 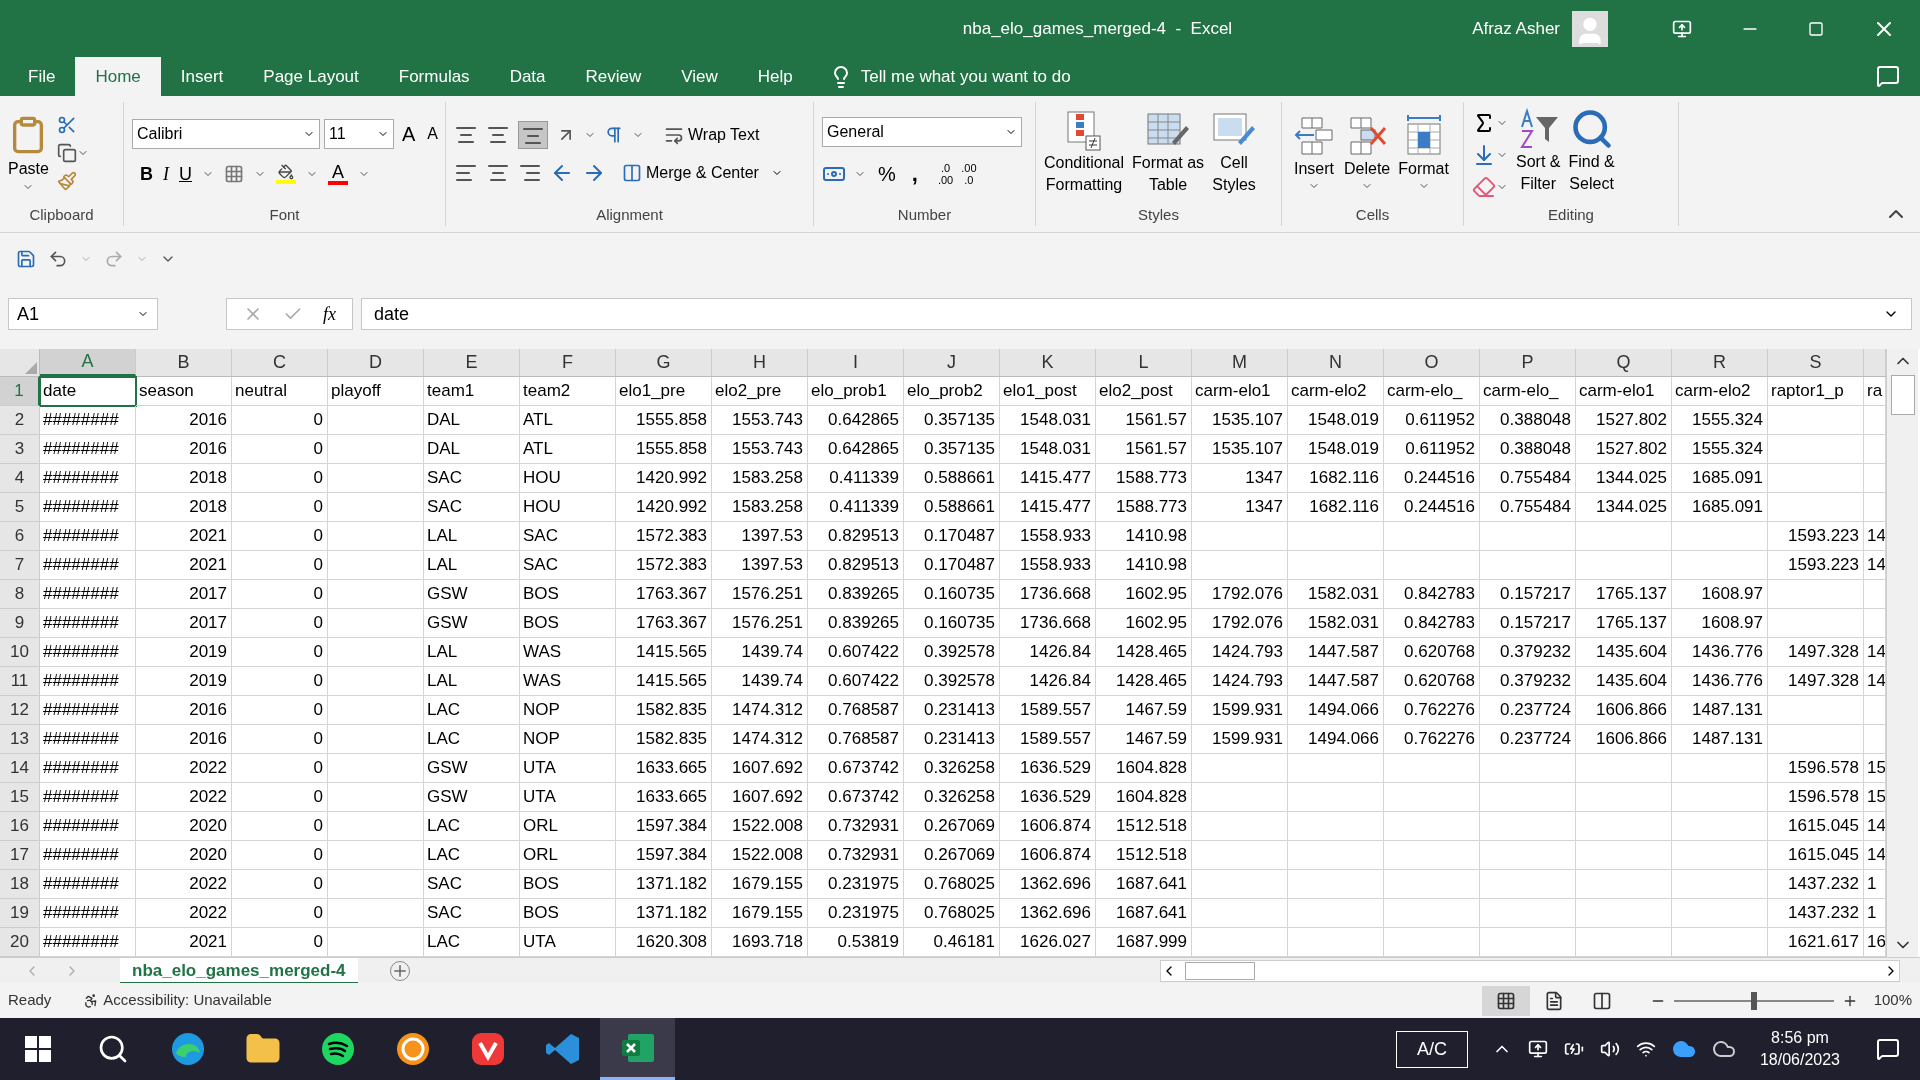 What do you see at coordinates (184, 855) in the screenshot?
I see `table-cell: 2020` at bounding box center [184, 855].